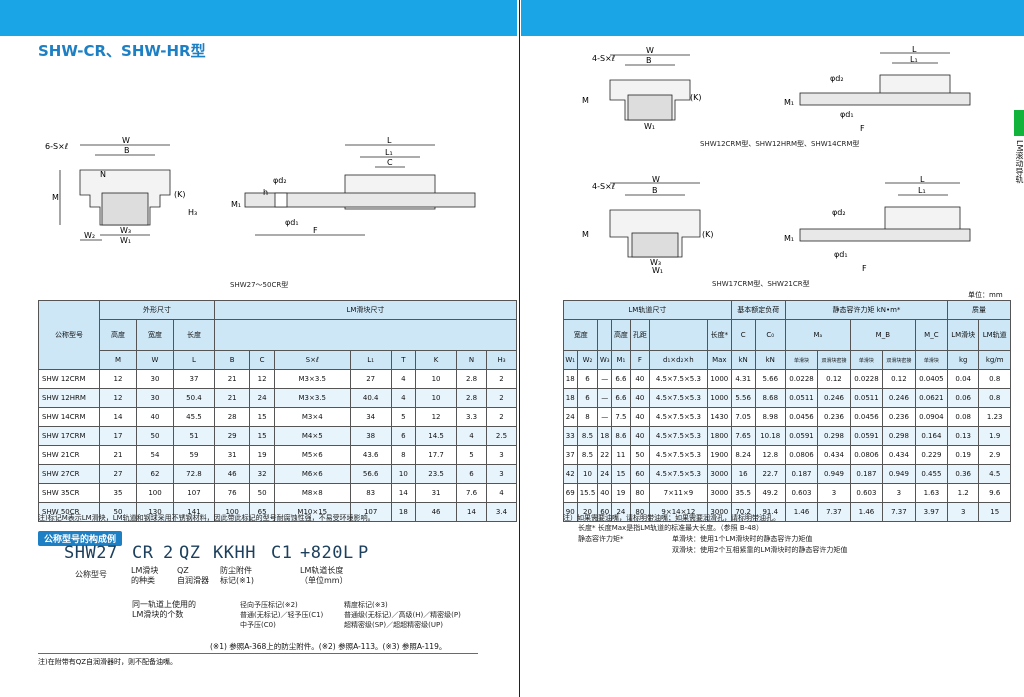 Image resolution: width=1024 pixels, height=697 pixels. What do you see at coordinates (772, 18) in the screenshot?
I see `header-bar-right` at bounding box center [772, 18].